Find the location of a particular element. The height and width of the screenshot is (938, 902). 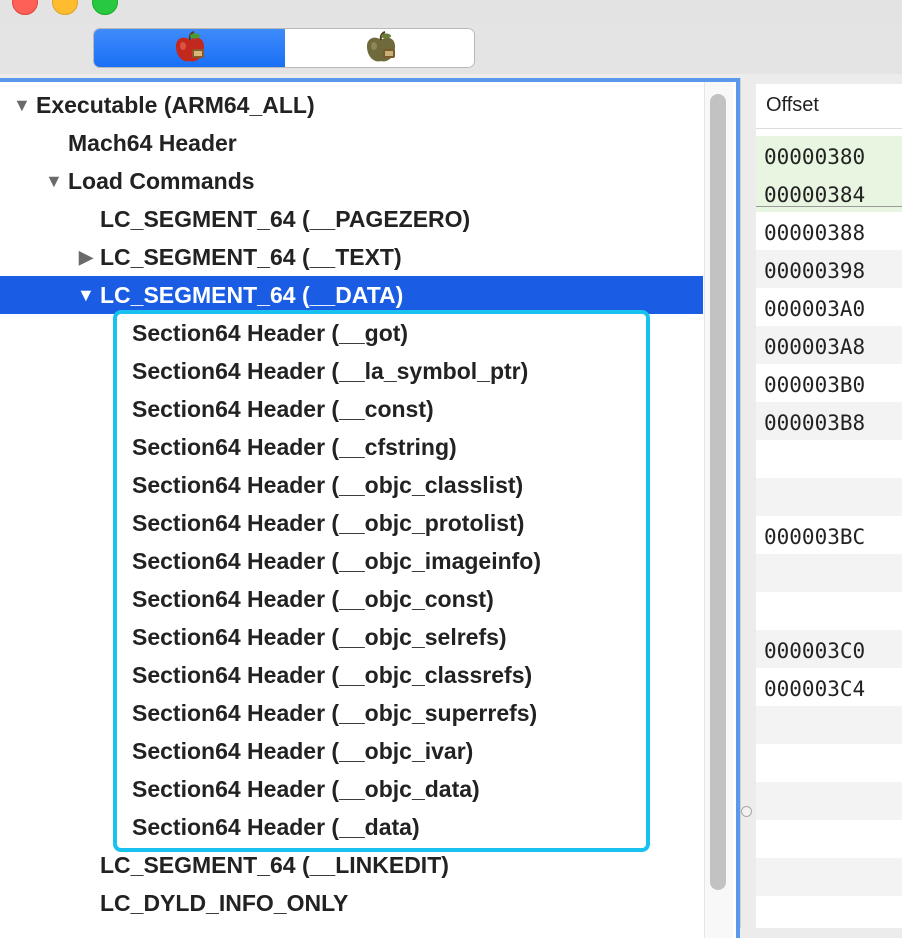

offset-cell: 00000388 is located at coordinates (815, 233).